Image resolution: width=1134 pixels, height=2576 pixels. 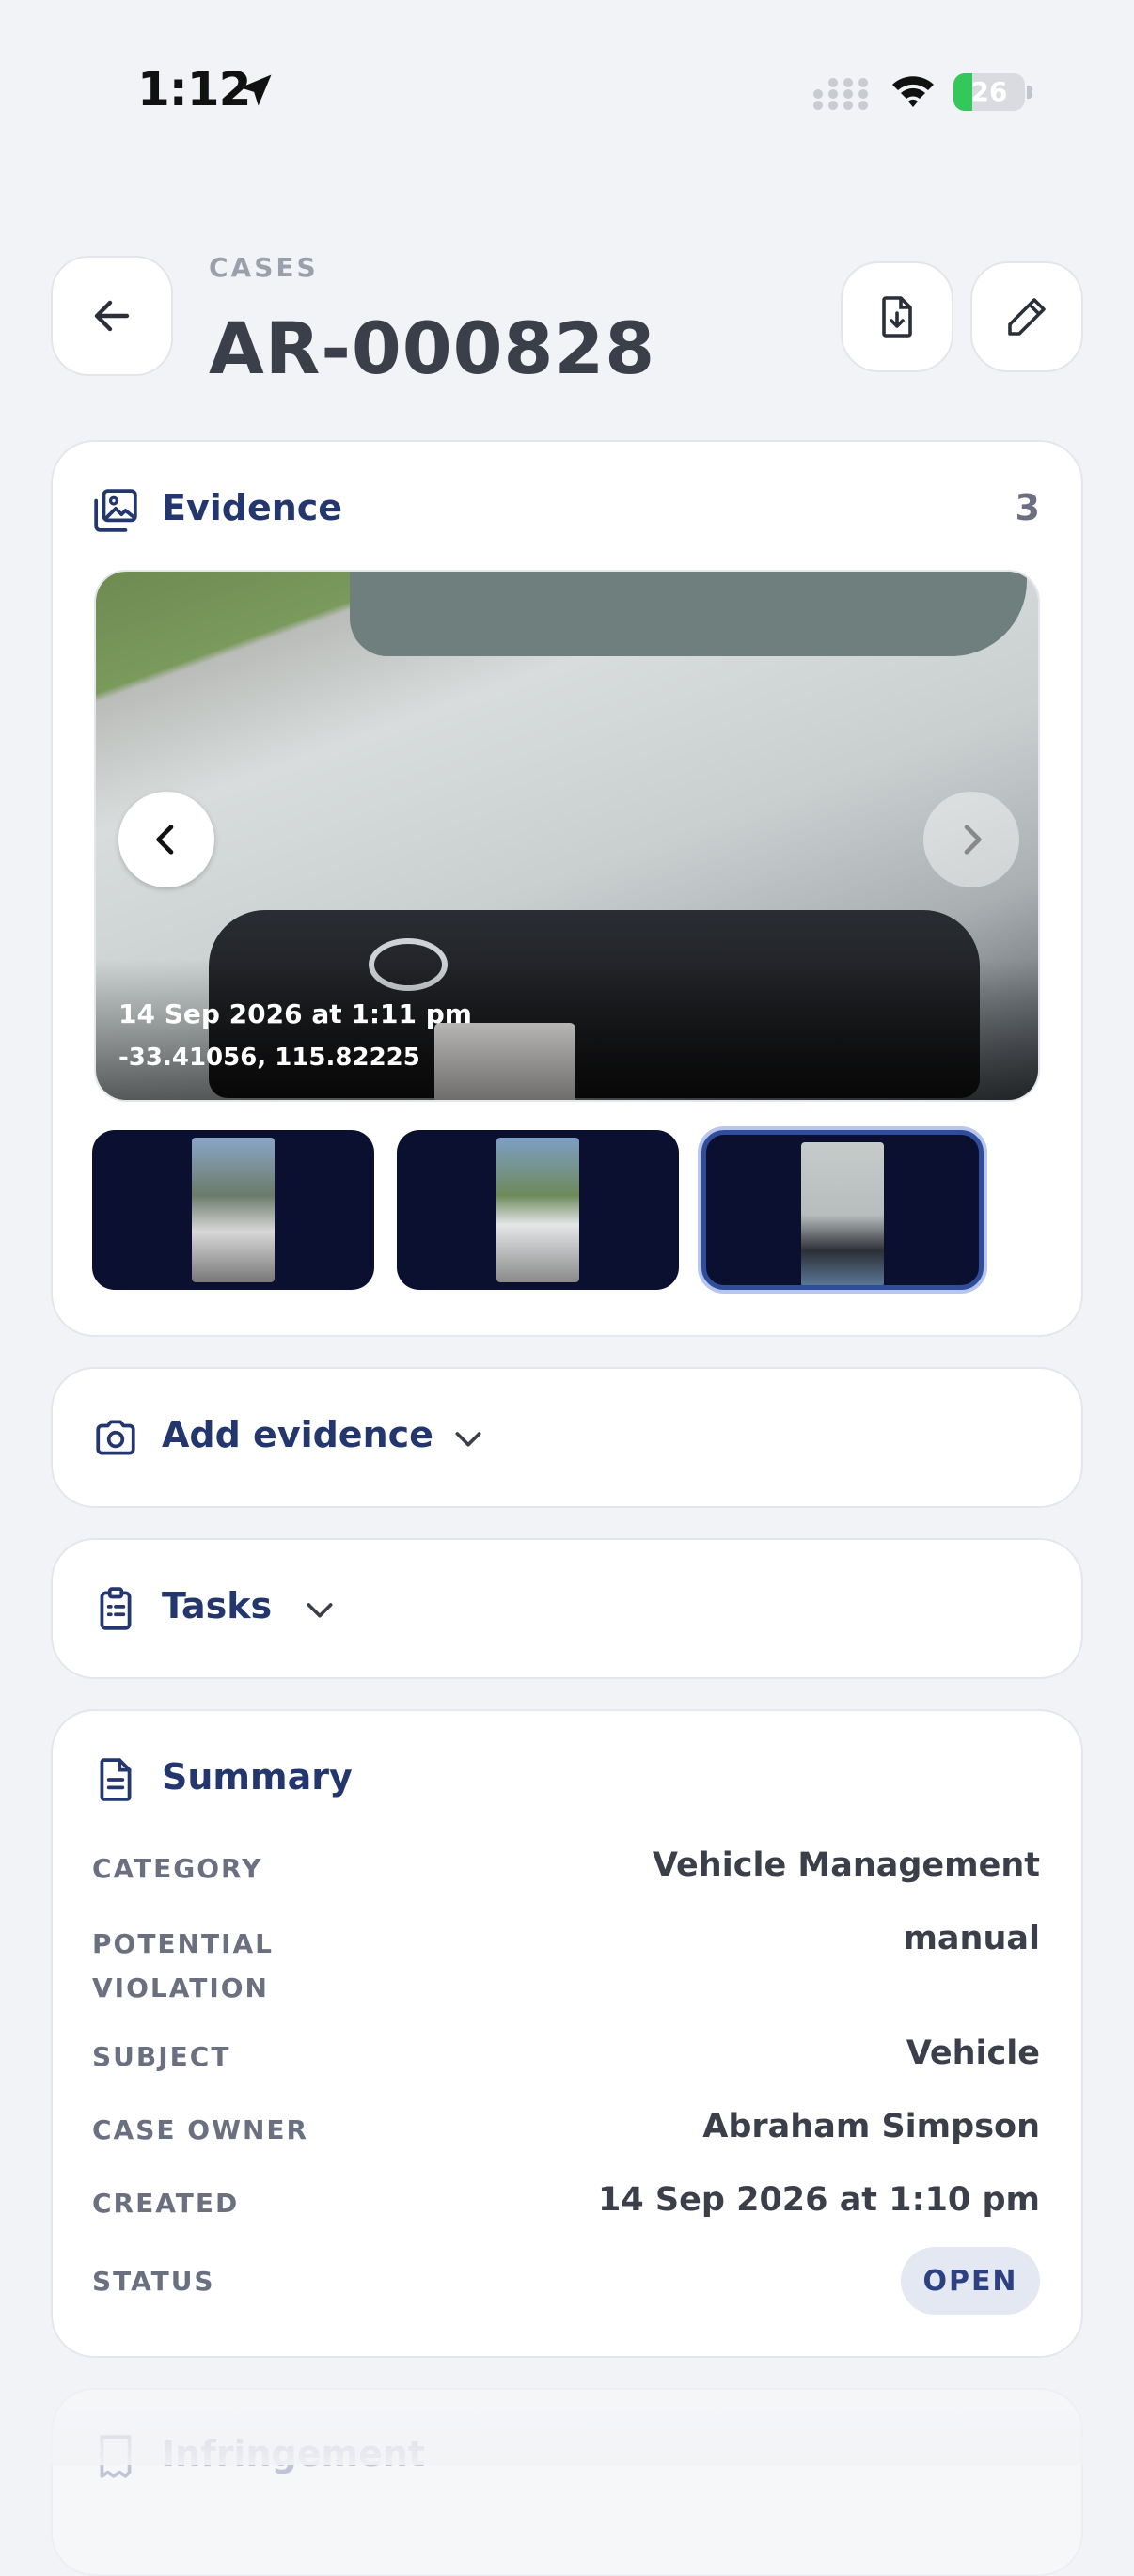 I want to click on category-label: CATEGORY, so click(x=177, y=1869).